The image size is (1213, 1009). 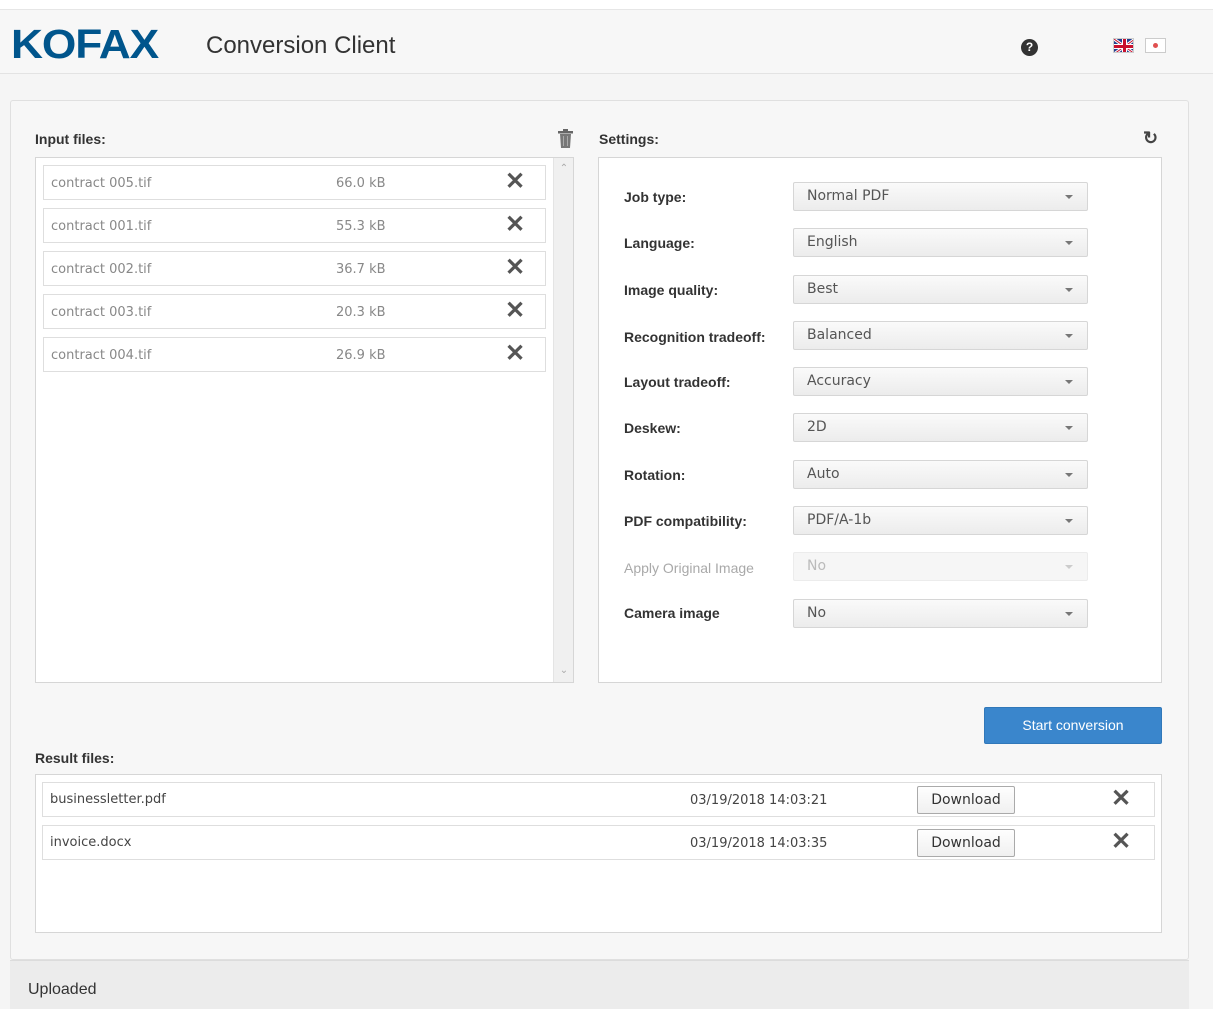 I want to click on result-file-name: invoice.docx, so click(x=91, y=842).